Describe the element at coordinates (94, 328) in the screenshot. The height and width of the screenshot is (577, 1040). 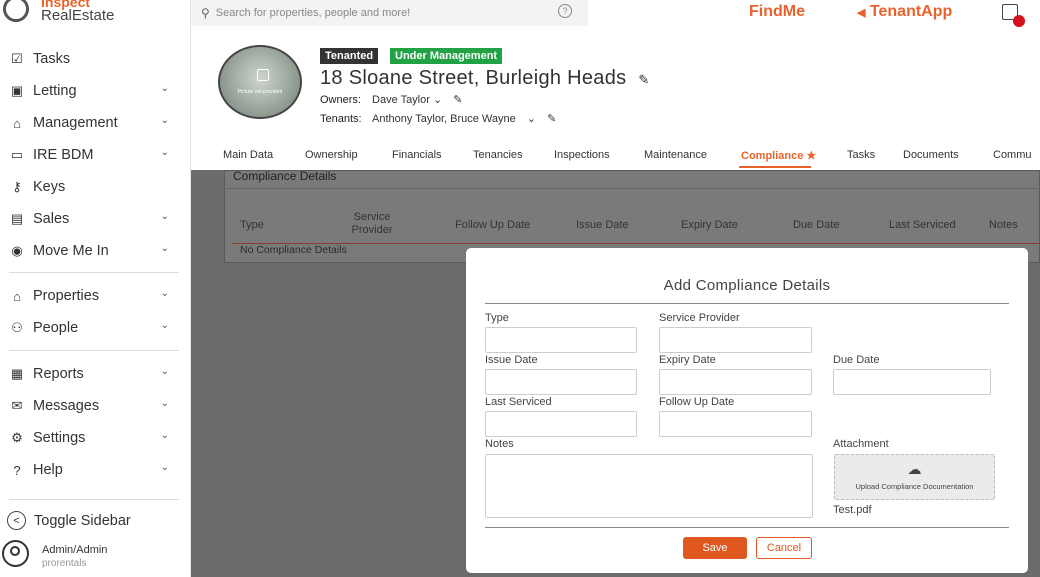
I see `sidebar-item-people: ⚇ People ⌄` at that location.